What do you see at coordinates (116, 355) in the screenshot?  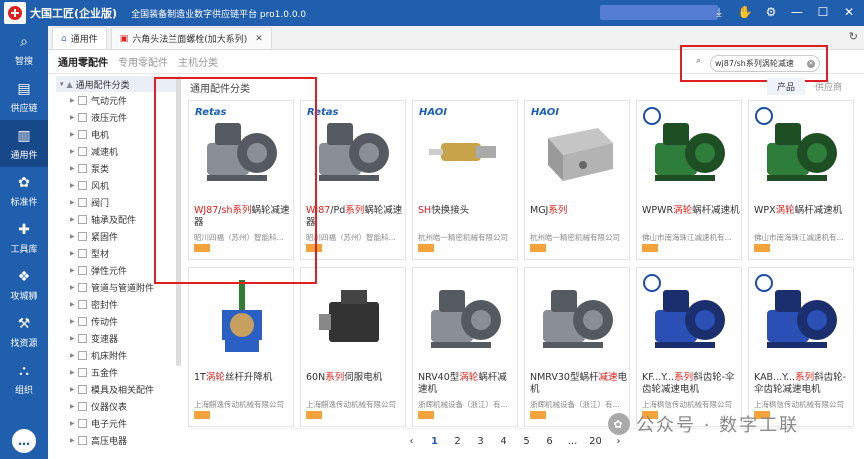 I see `tree-item: ▶ 机床附件` at bounding box center [116, 355].